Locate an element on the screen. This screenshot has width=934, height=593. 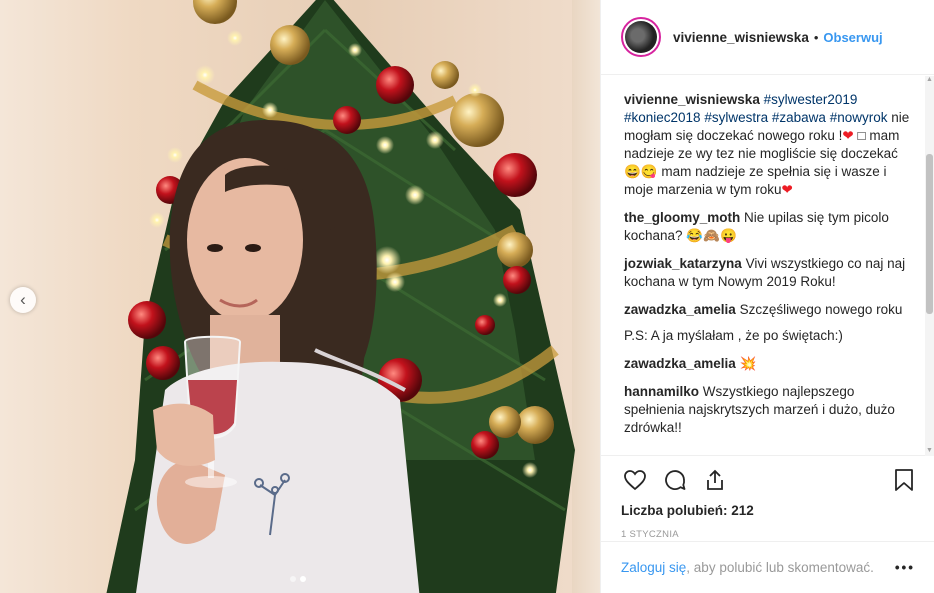
comments-scrollbar: ▲ ▼ is located at coordinates (929, 266).